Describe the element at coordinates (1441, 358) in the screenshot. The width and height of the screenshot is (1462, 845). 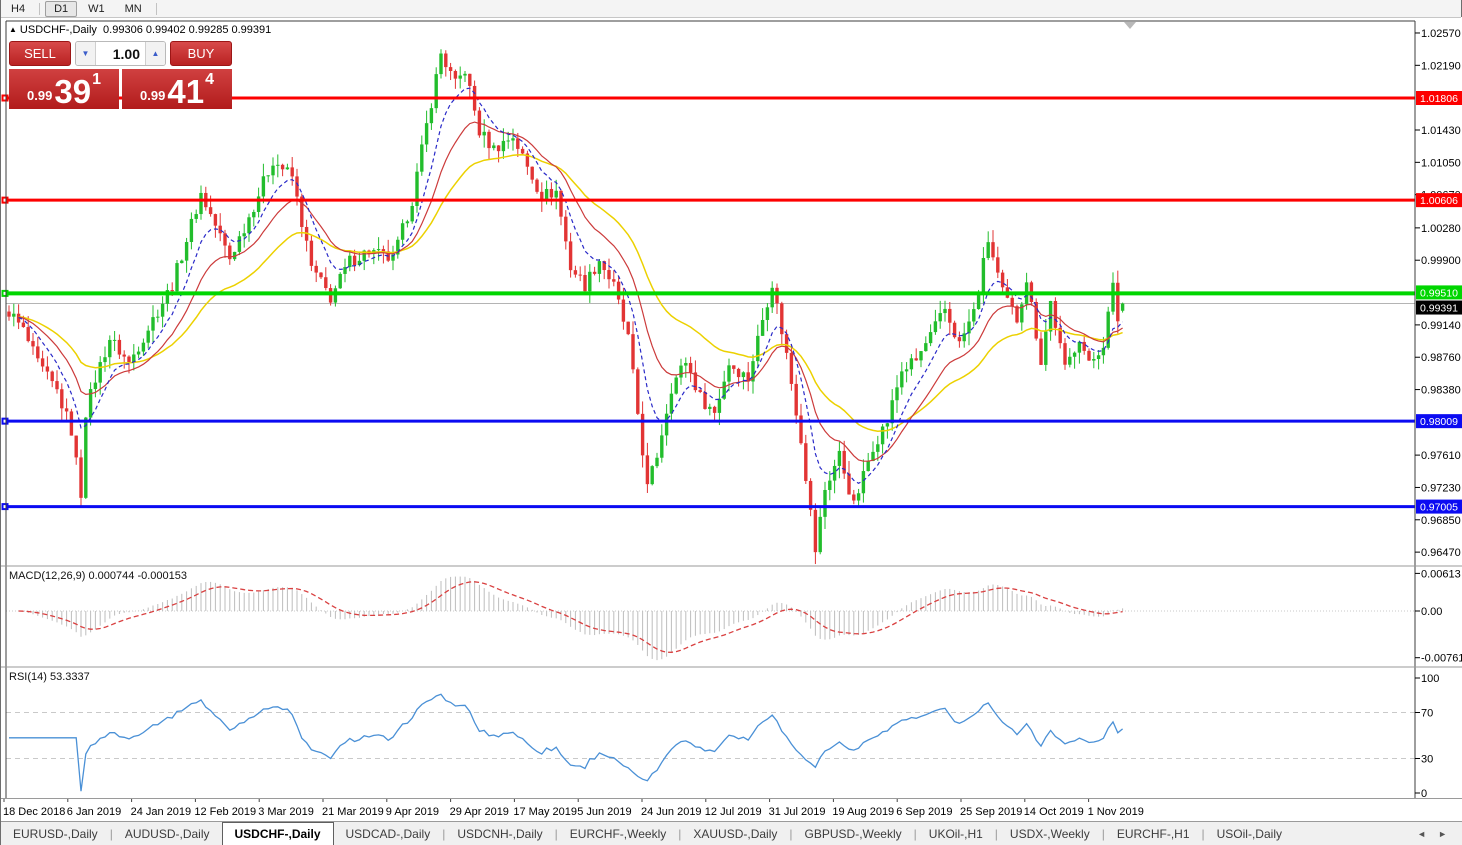
I see `svg-text: 0.98760` at that location.